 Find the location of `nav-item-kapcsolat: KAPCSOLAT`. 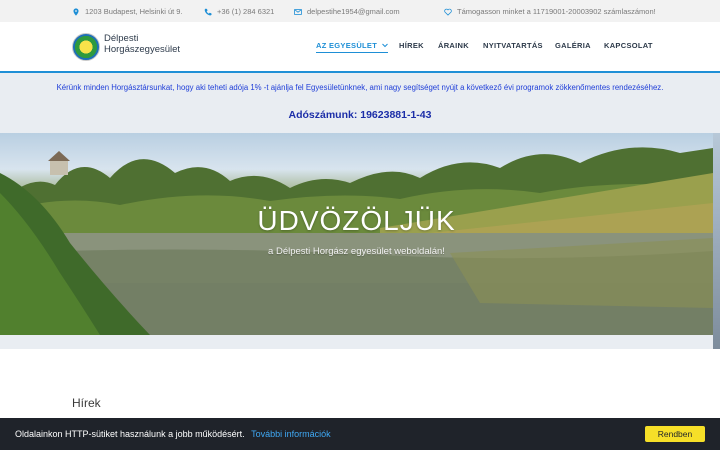

nav-item-kapcsolat: KAPCSOLAT is located at coordinates (628, 45).